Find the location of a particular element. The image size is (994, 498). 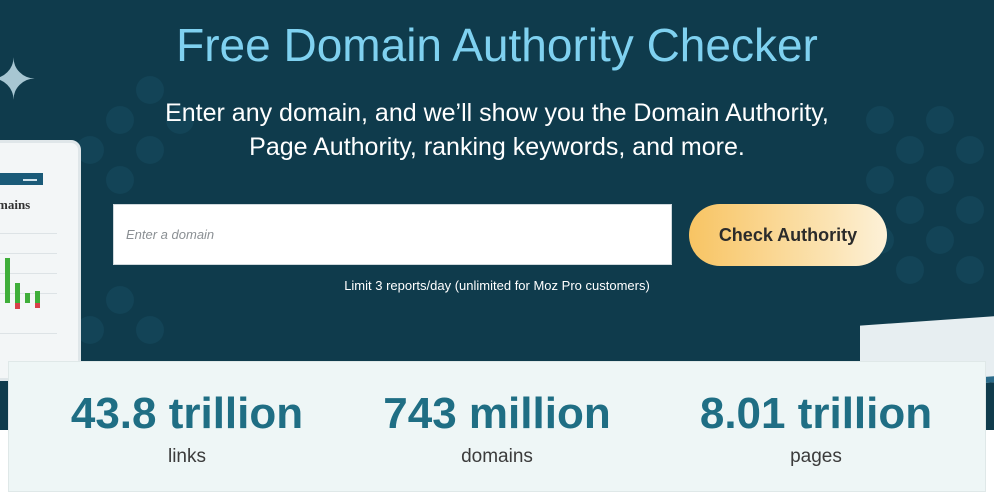

device-panel-label: mains is located at coordinates (15, 204).